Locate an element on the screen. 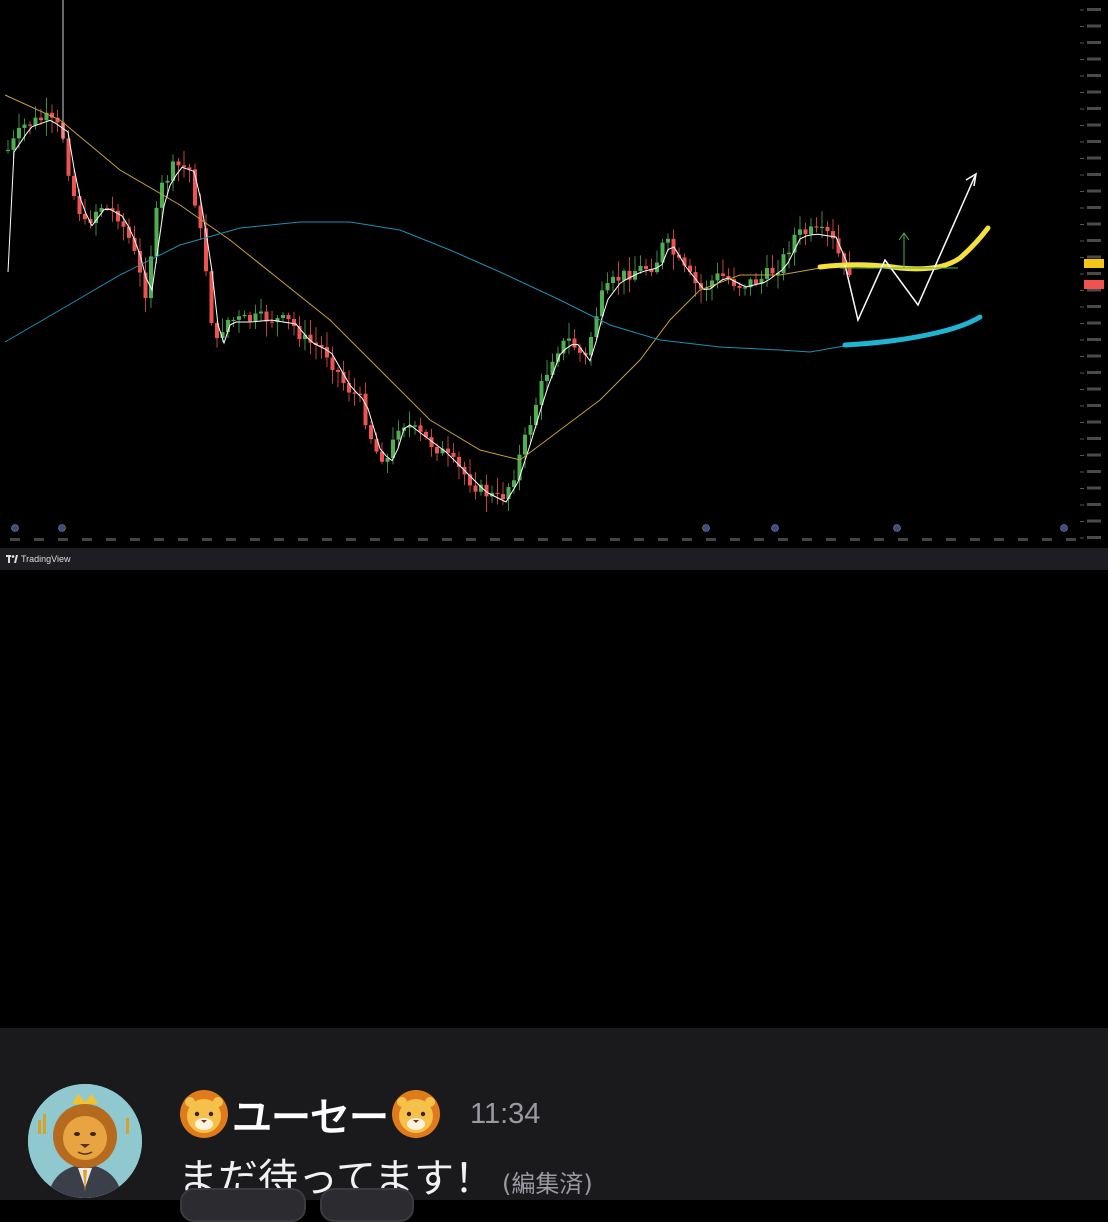  price-scale is located at coordinates (1092, 273).